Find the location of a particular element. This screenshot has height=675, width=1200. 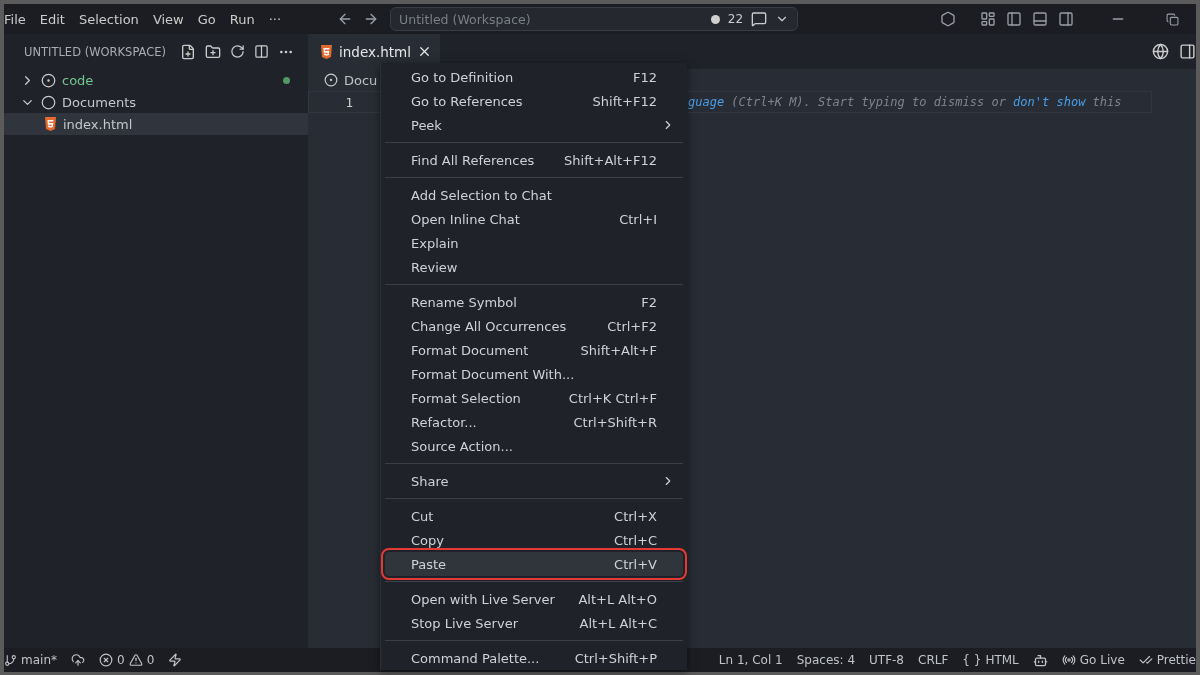

error-icon is located at coordinates (106, 660).